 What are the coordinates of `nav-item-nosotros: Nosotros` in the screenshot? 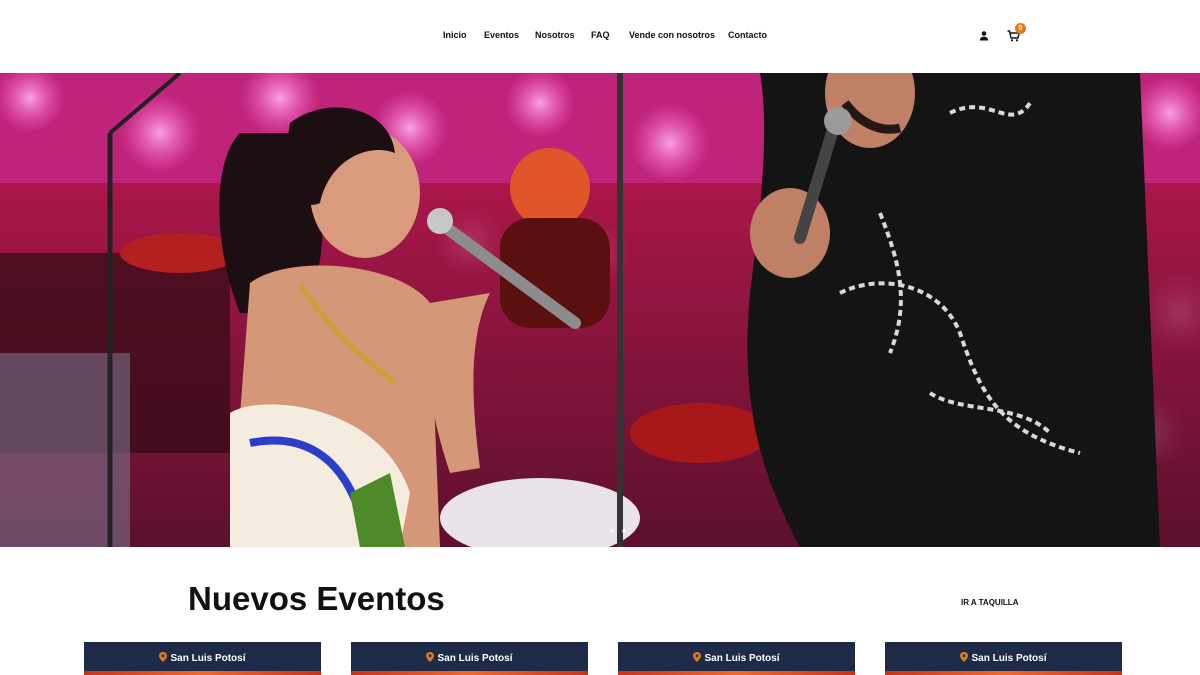 It's located at (555, 35).